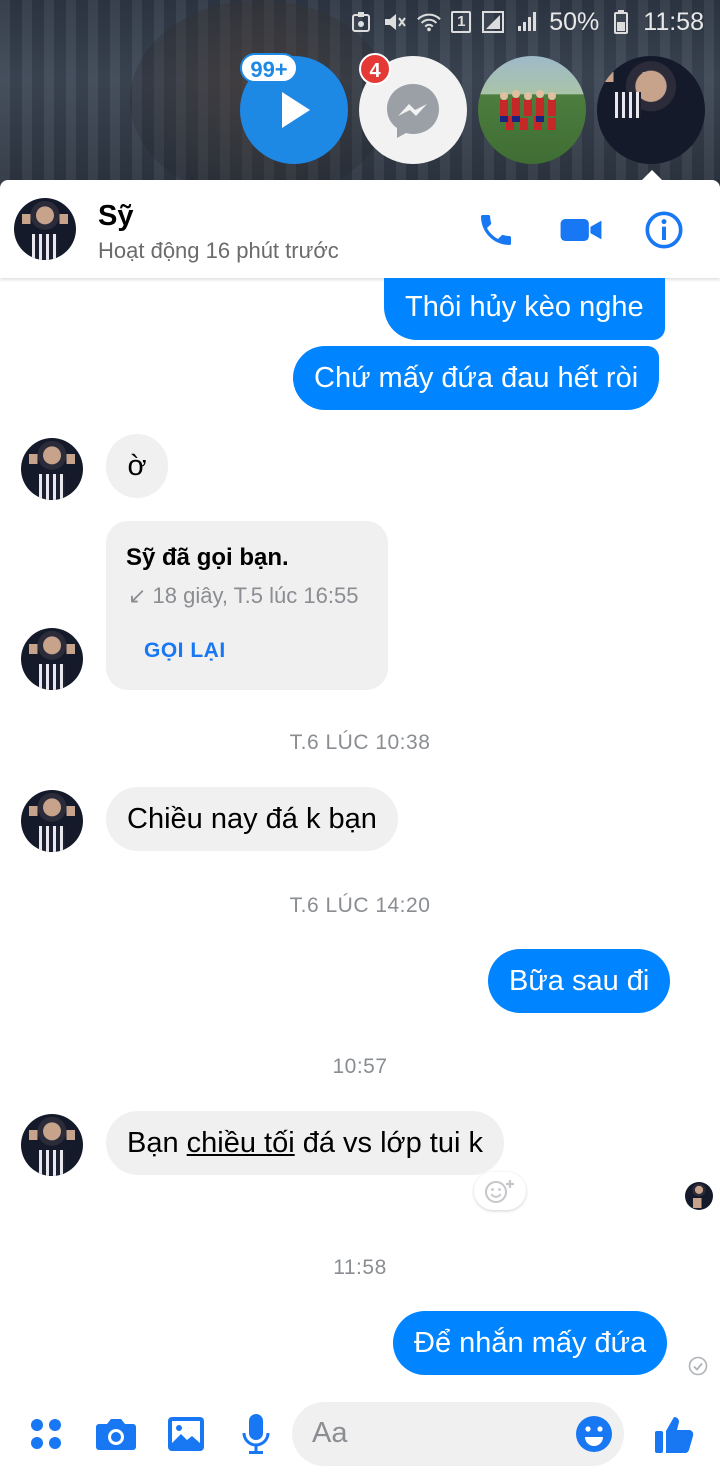 The height and width of the screenshot is (1480, 720). I want to click on video-camera-icon, so click(581, 230).